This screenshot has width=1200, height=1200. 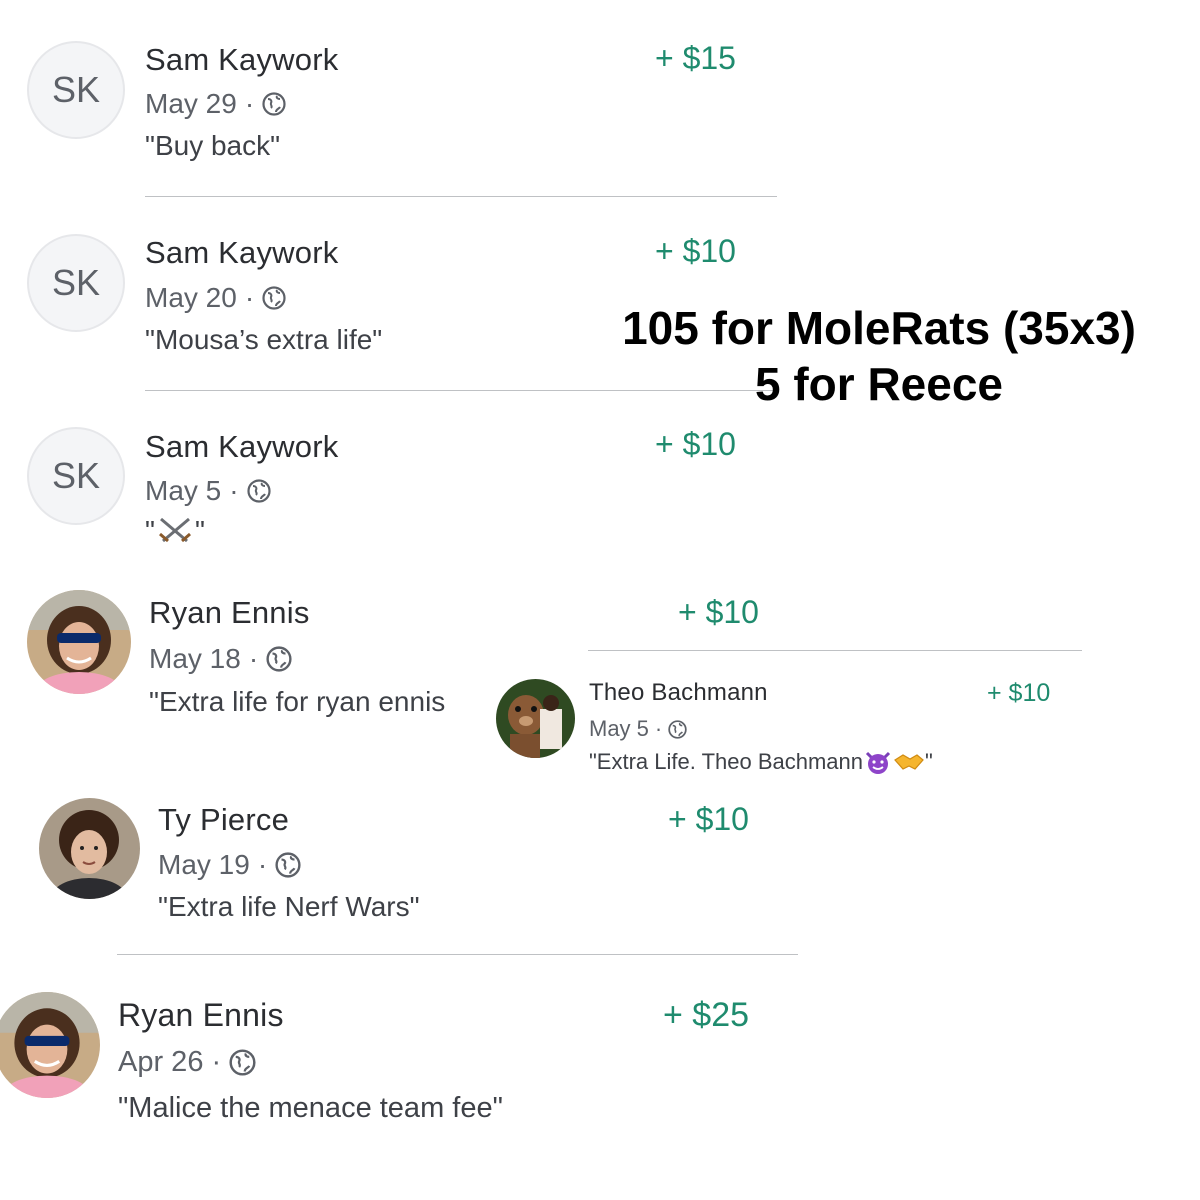 I want to click on smiling-devil-icon, so click(x=878, y=762).